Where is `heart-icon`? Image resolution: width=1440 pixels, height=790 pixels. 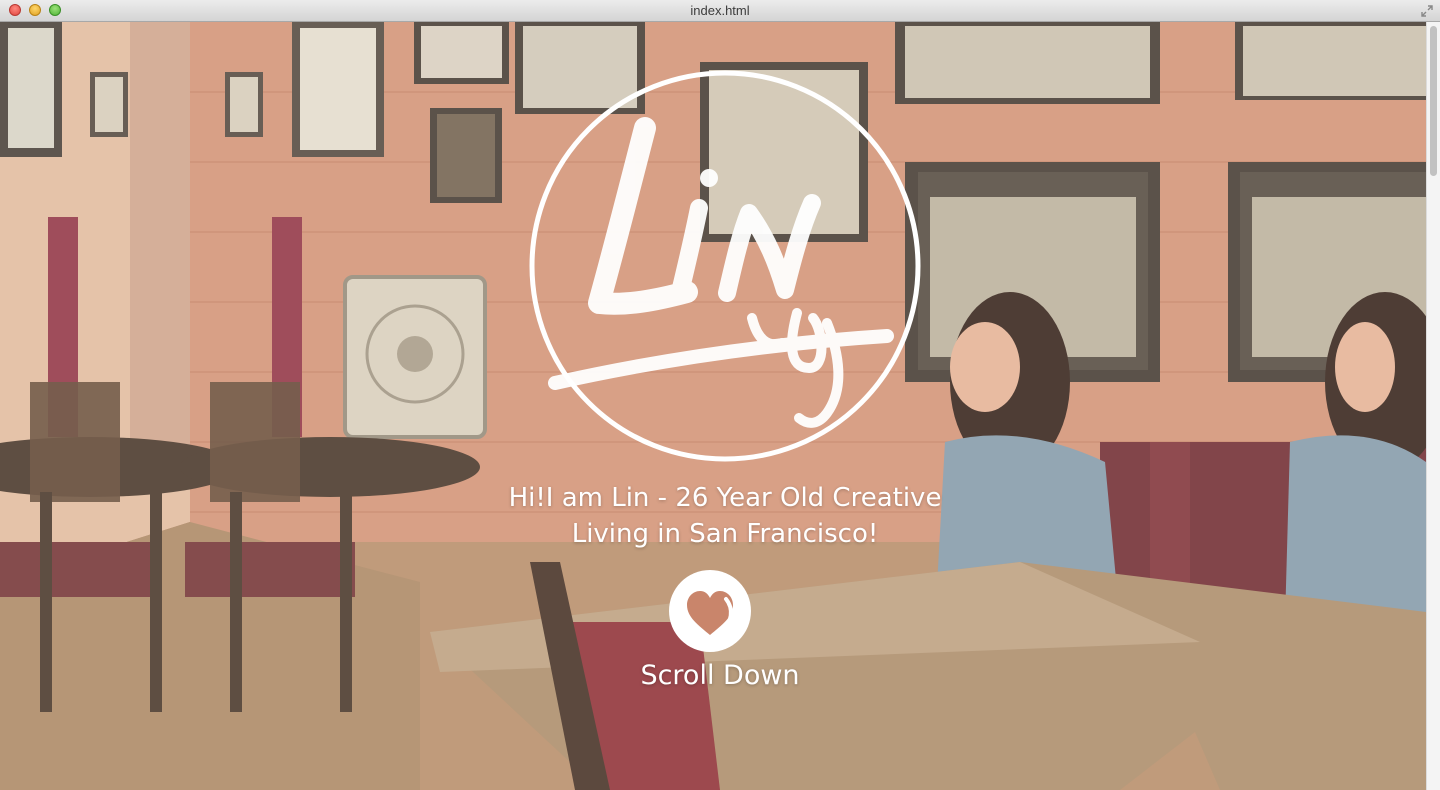 heart-icon is located at coordinates (710, 611).